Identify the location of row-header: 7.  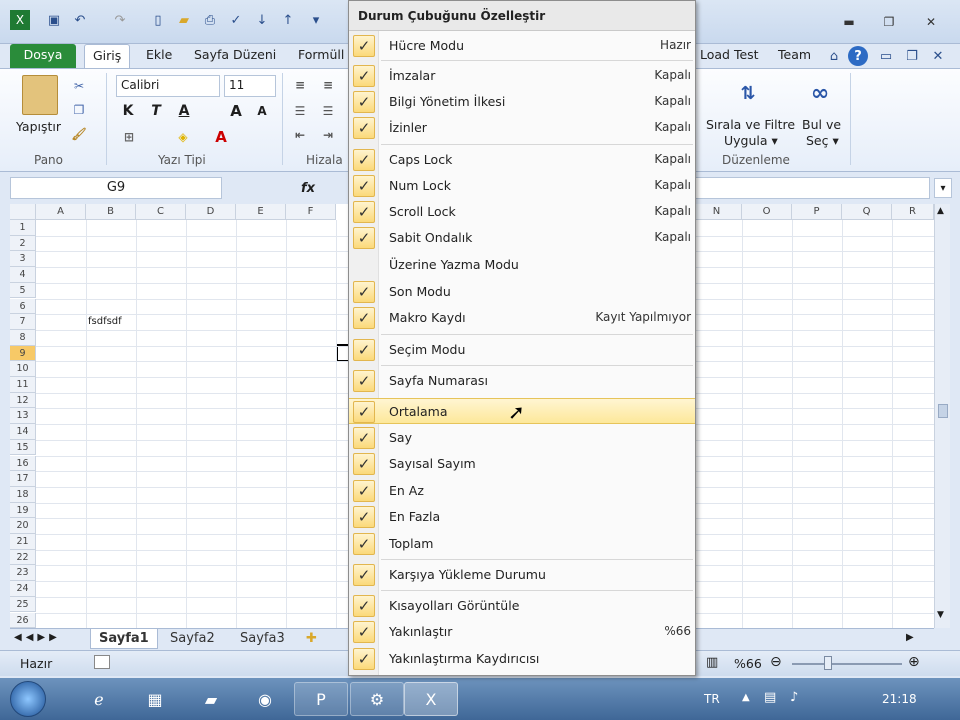
(23, 322).